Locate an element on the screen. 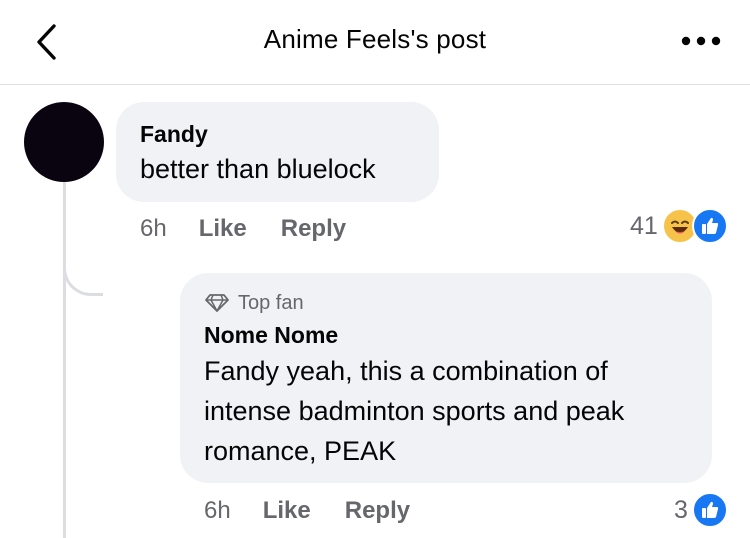  comment-author: Fandy is located at coordinates (277, 134).